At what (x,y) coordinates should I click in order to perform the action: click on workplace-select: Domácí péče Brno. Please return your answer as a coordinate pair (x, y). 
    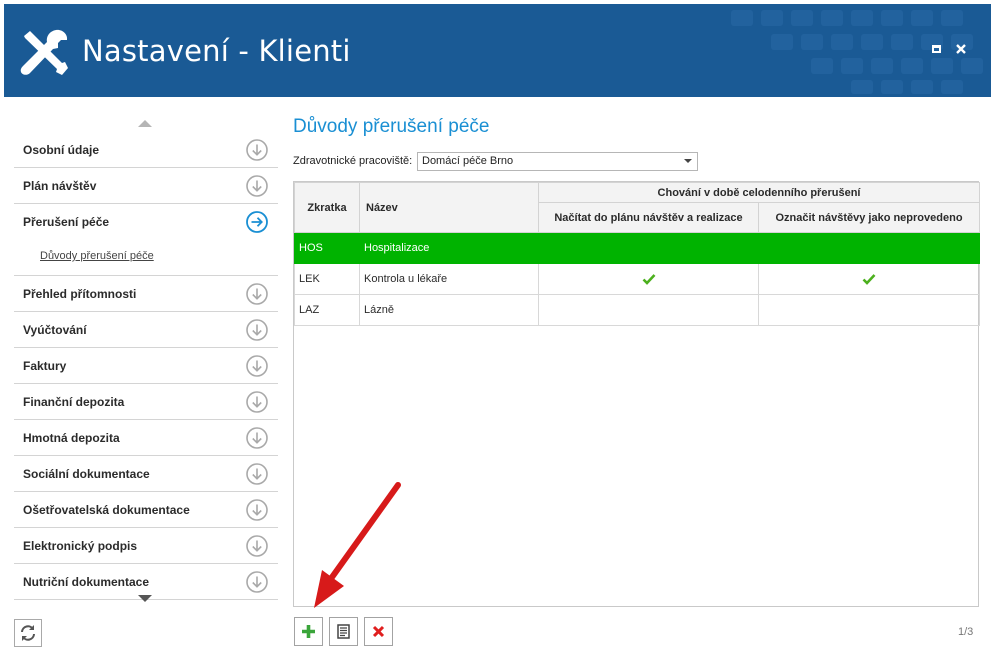
    Looking at the image, I should click on (557, 161).